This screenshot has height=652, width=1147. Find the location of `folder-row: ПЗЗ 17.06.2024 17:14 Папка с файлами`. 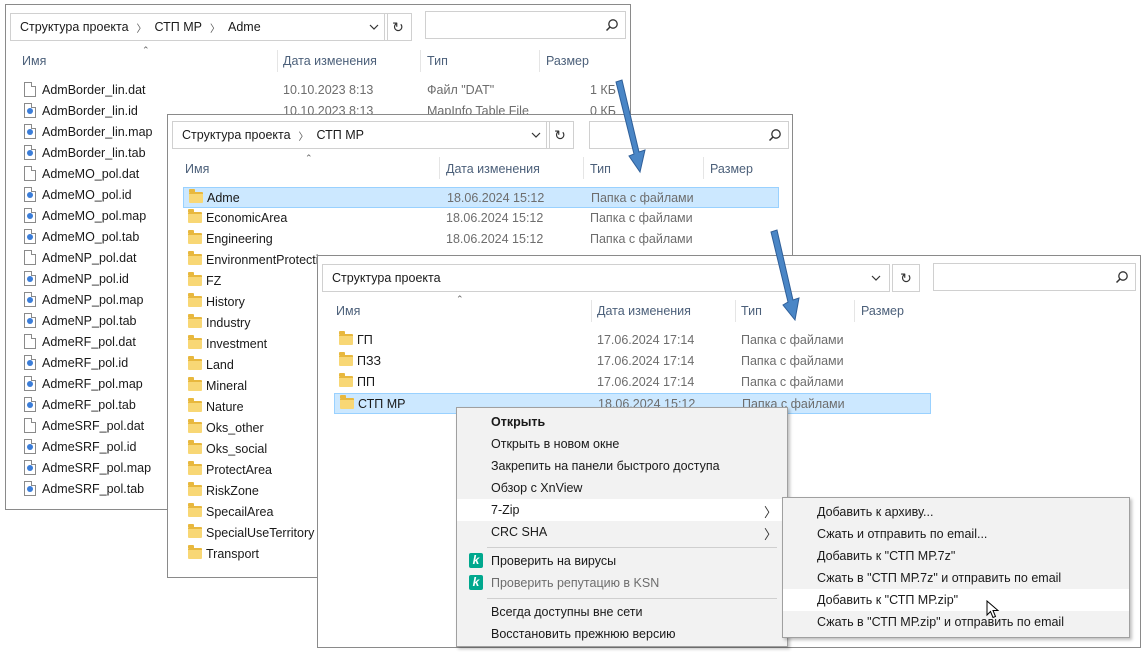

folder-row: ПЗЗ 17.06.2024 17:14 Папка с файлами is located at coordinates (632, 361).